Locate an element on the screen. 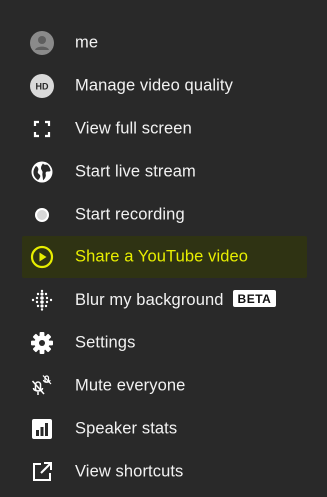 This screenshot has width=327, height=497. gear-icon is located at coordinates (42, 343).